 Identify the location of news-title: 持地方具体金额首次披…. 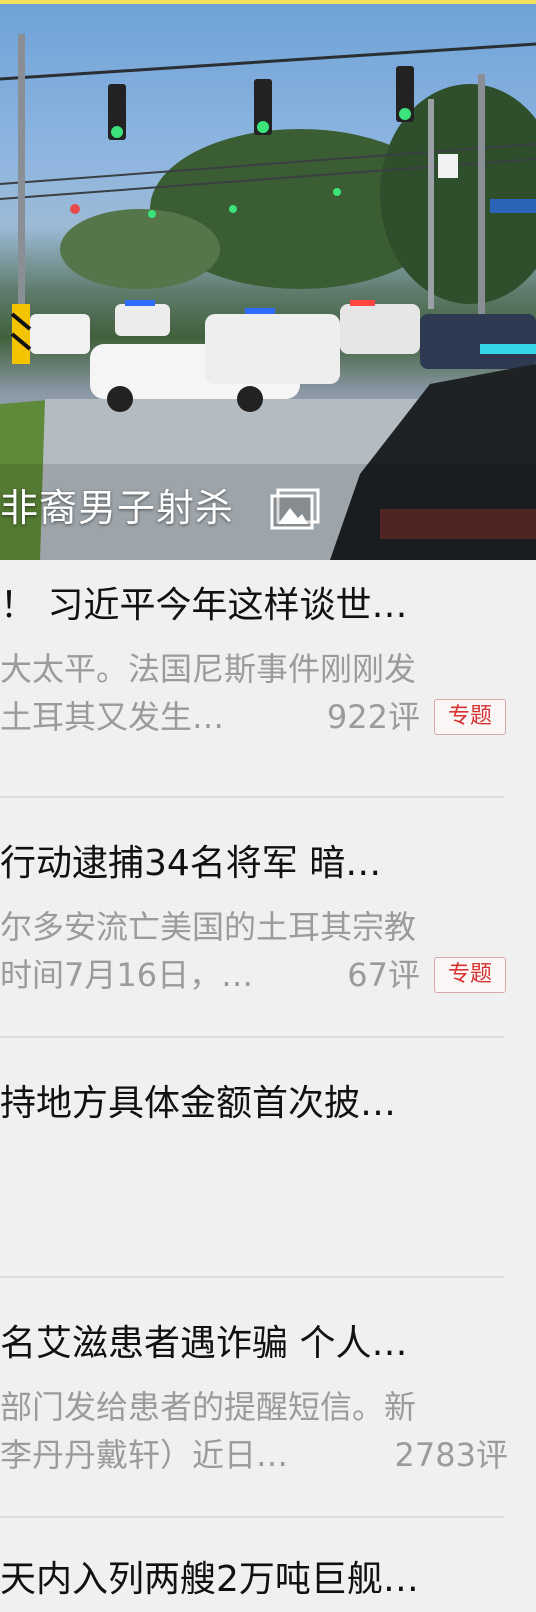
(198, 1103).